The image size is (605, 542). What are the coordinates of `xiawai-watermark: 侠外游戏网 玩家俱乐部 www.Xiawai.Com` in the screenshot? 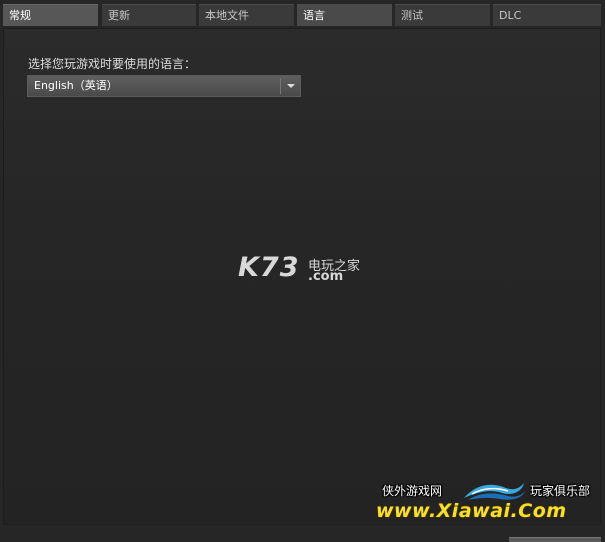 It's located at (489, 503).